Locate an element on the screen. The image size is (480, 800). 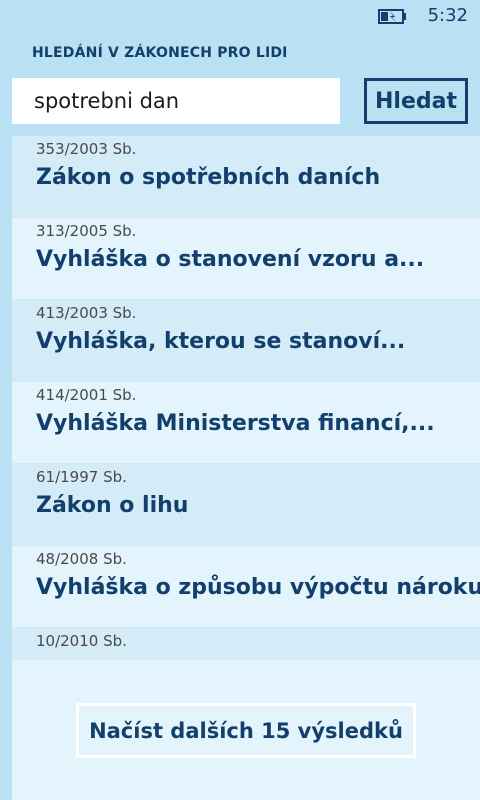
result-title: Zákon o spotřebních daních is located at coordinates (208, 177).